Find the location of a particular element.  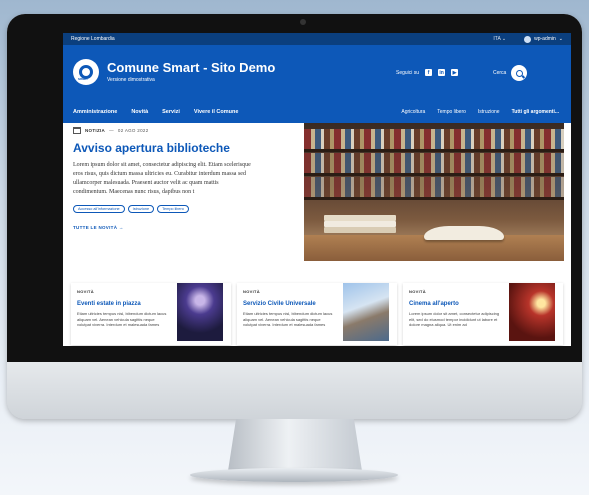

calendar-icon is located at coordinates (77, 130).